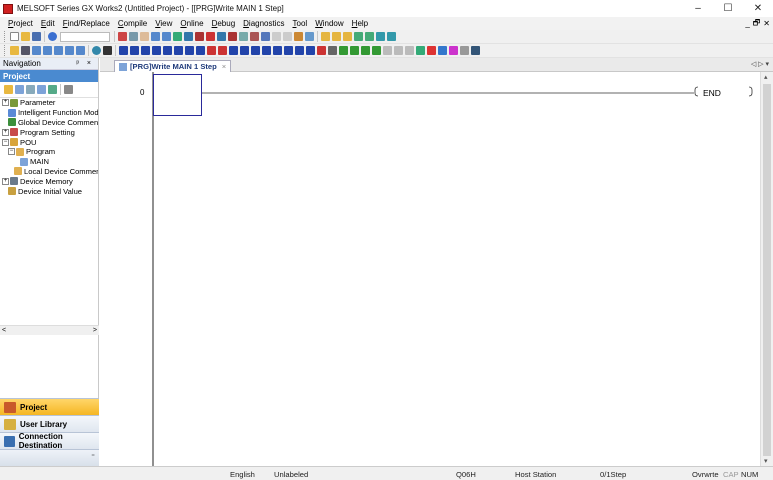  I want to click on line-draw-icon, so click(321, 50).